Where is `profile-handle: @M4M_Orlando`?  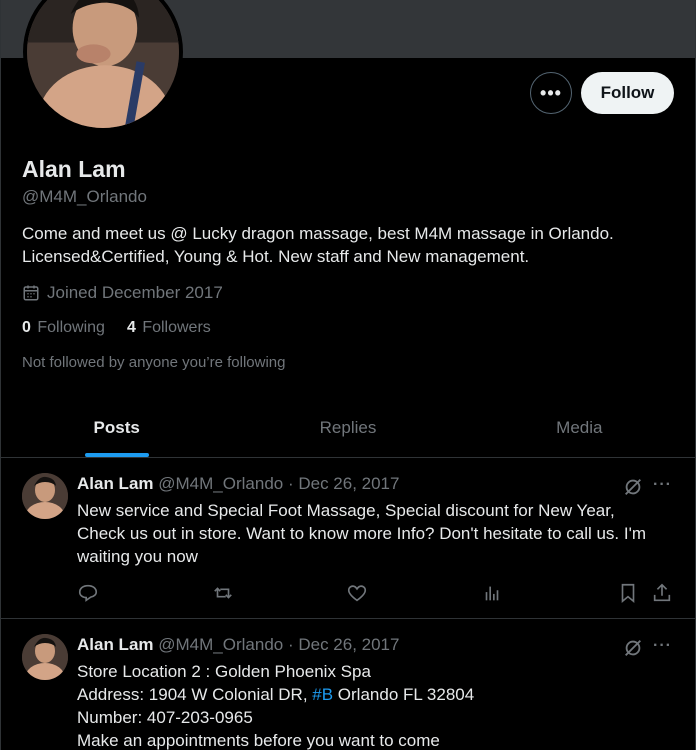 profile-handle: @M4M_Orlando is located at coordinates (84, 196).